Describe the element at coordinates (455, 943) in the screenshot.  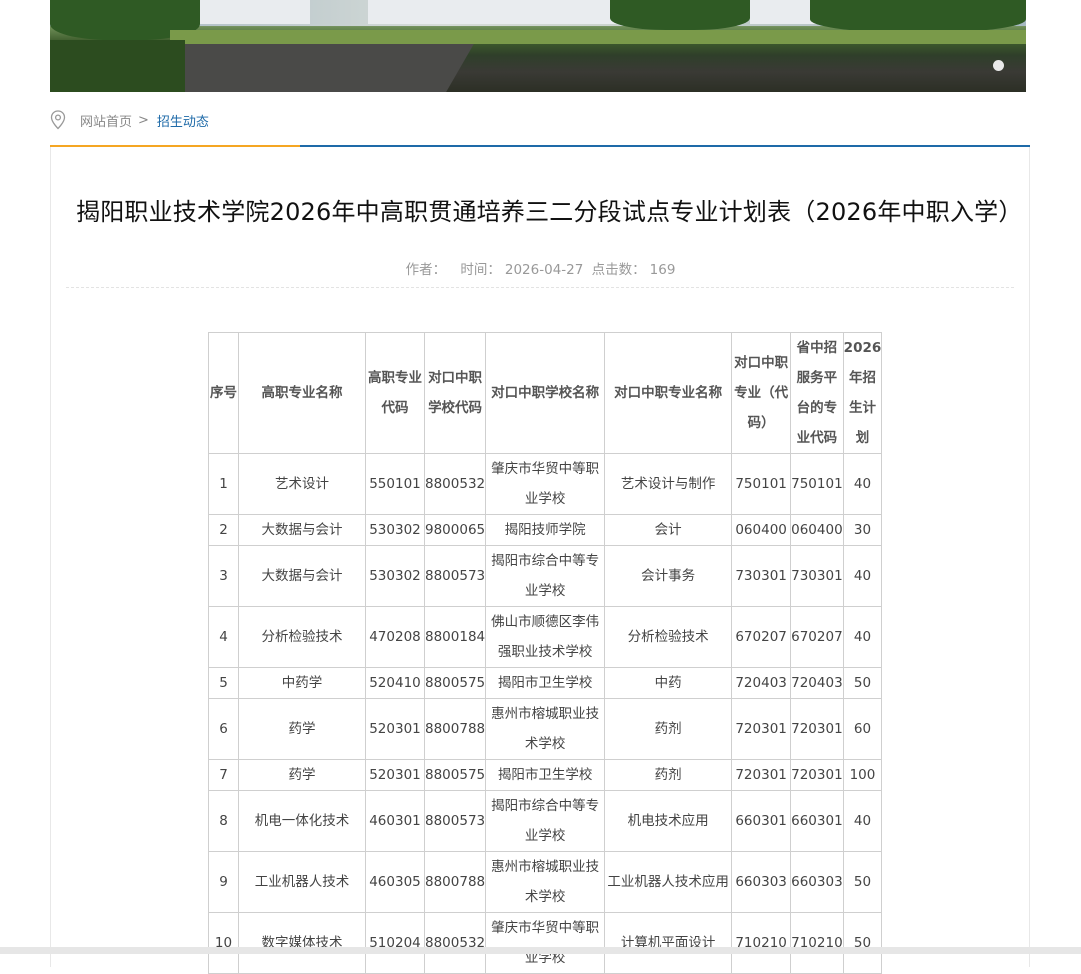
I see `table-cell: 8800532` at that location.